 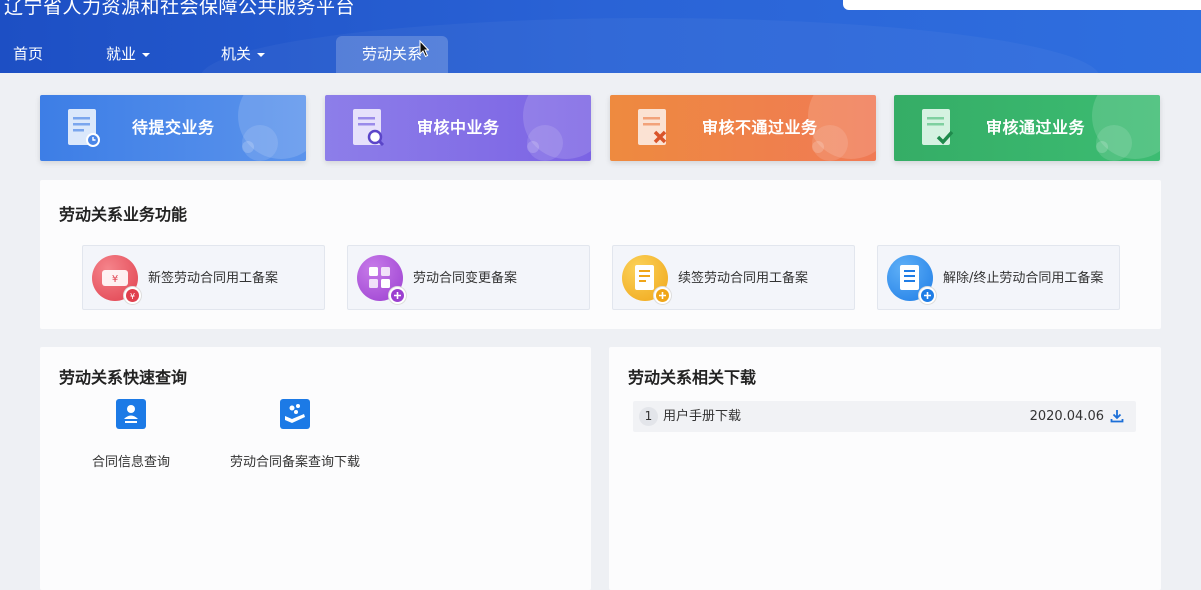 What do you see at coordinates (295, 414) in the screenshot?
I see `hand-coins-icon` at bounding box center [295, 414].